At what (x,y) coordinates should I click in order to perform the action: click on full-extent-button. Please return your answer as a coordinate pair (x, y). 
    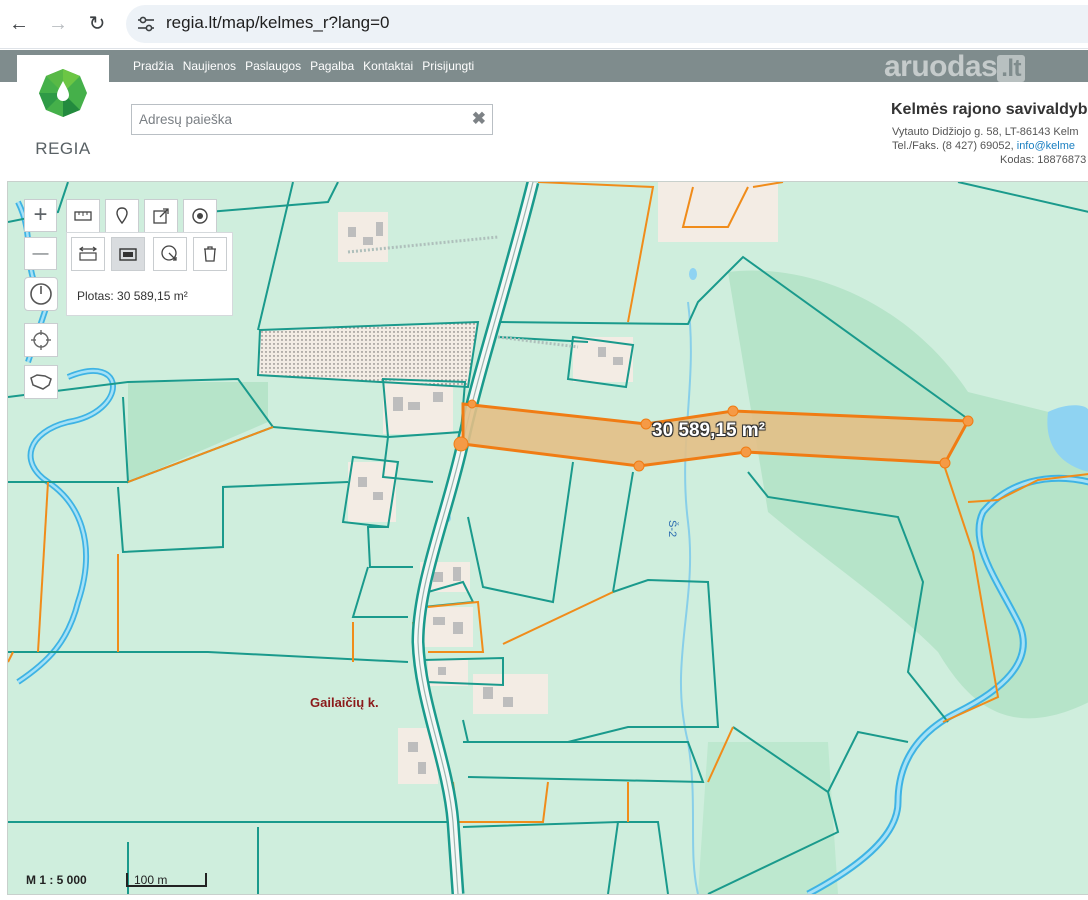
    Looking at the image, I should click on (41, 382).